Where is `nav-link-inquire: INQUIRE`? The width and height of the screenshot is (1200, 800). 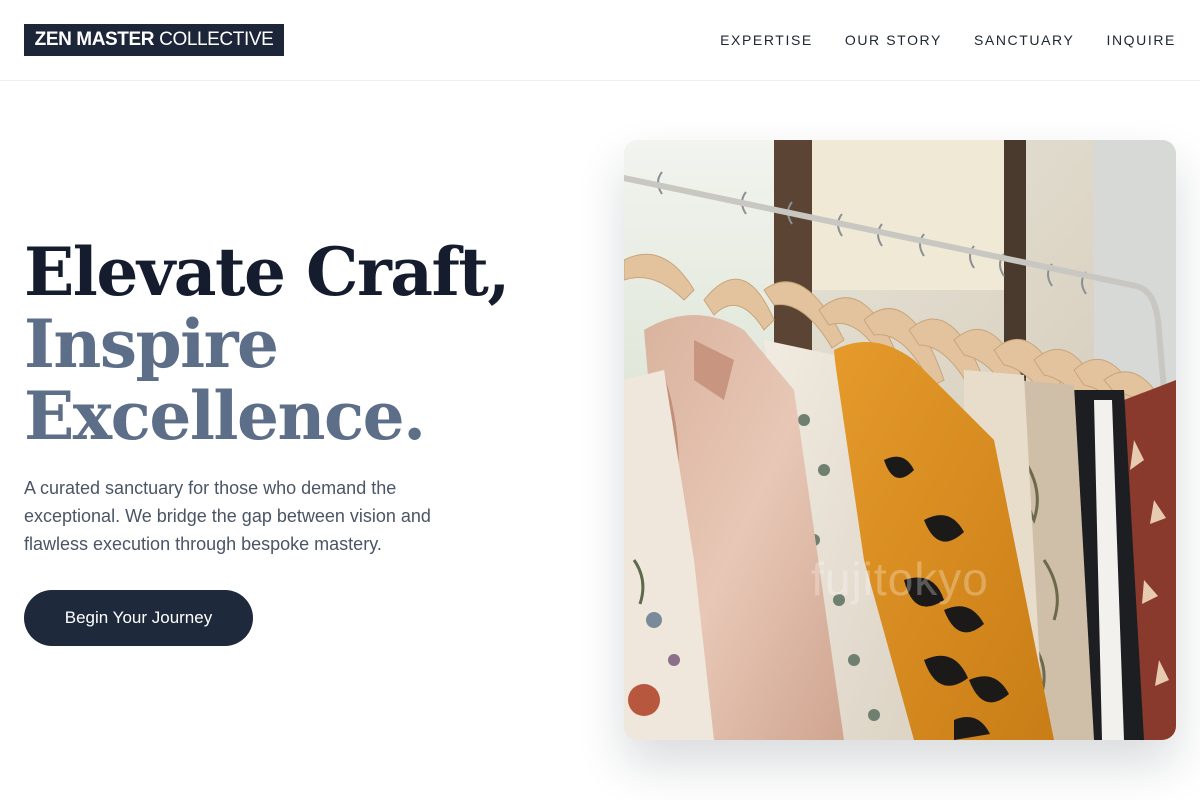
nav-link-inquire: INQUIRE is located at coordinates (1141, 40).